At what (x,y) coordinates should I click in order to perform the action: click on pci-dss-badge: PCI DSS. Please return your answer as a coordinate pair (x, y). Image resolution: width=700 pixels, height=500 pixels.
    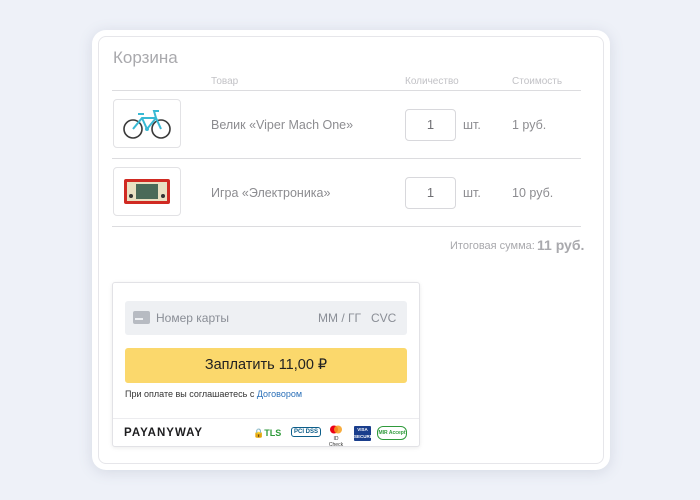
    Looking at the image, I should click on (306, 432).